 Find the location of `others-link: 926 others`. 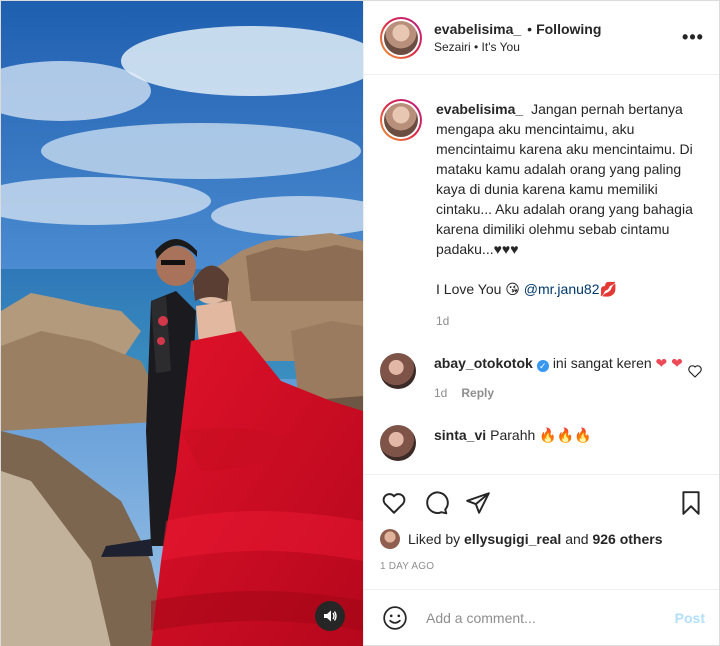

others-link: 926 others is located at coordinates (627, 539).